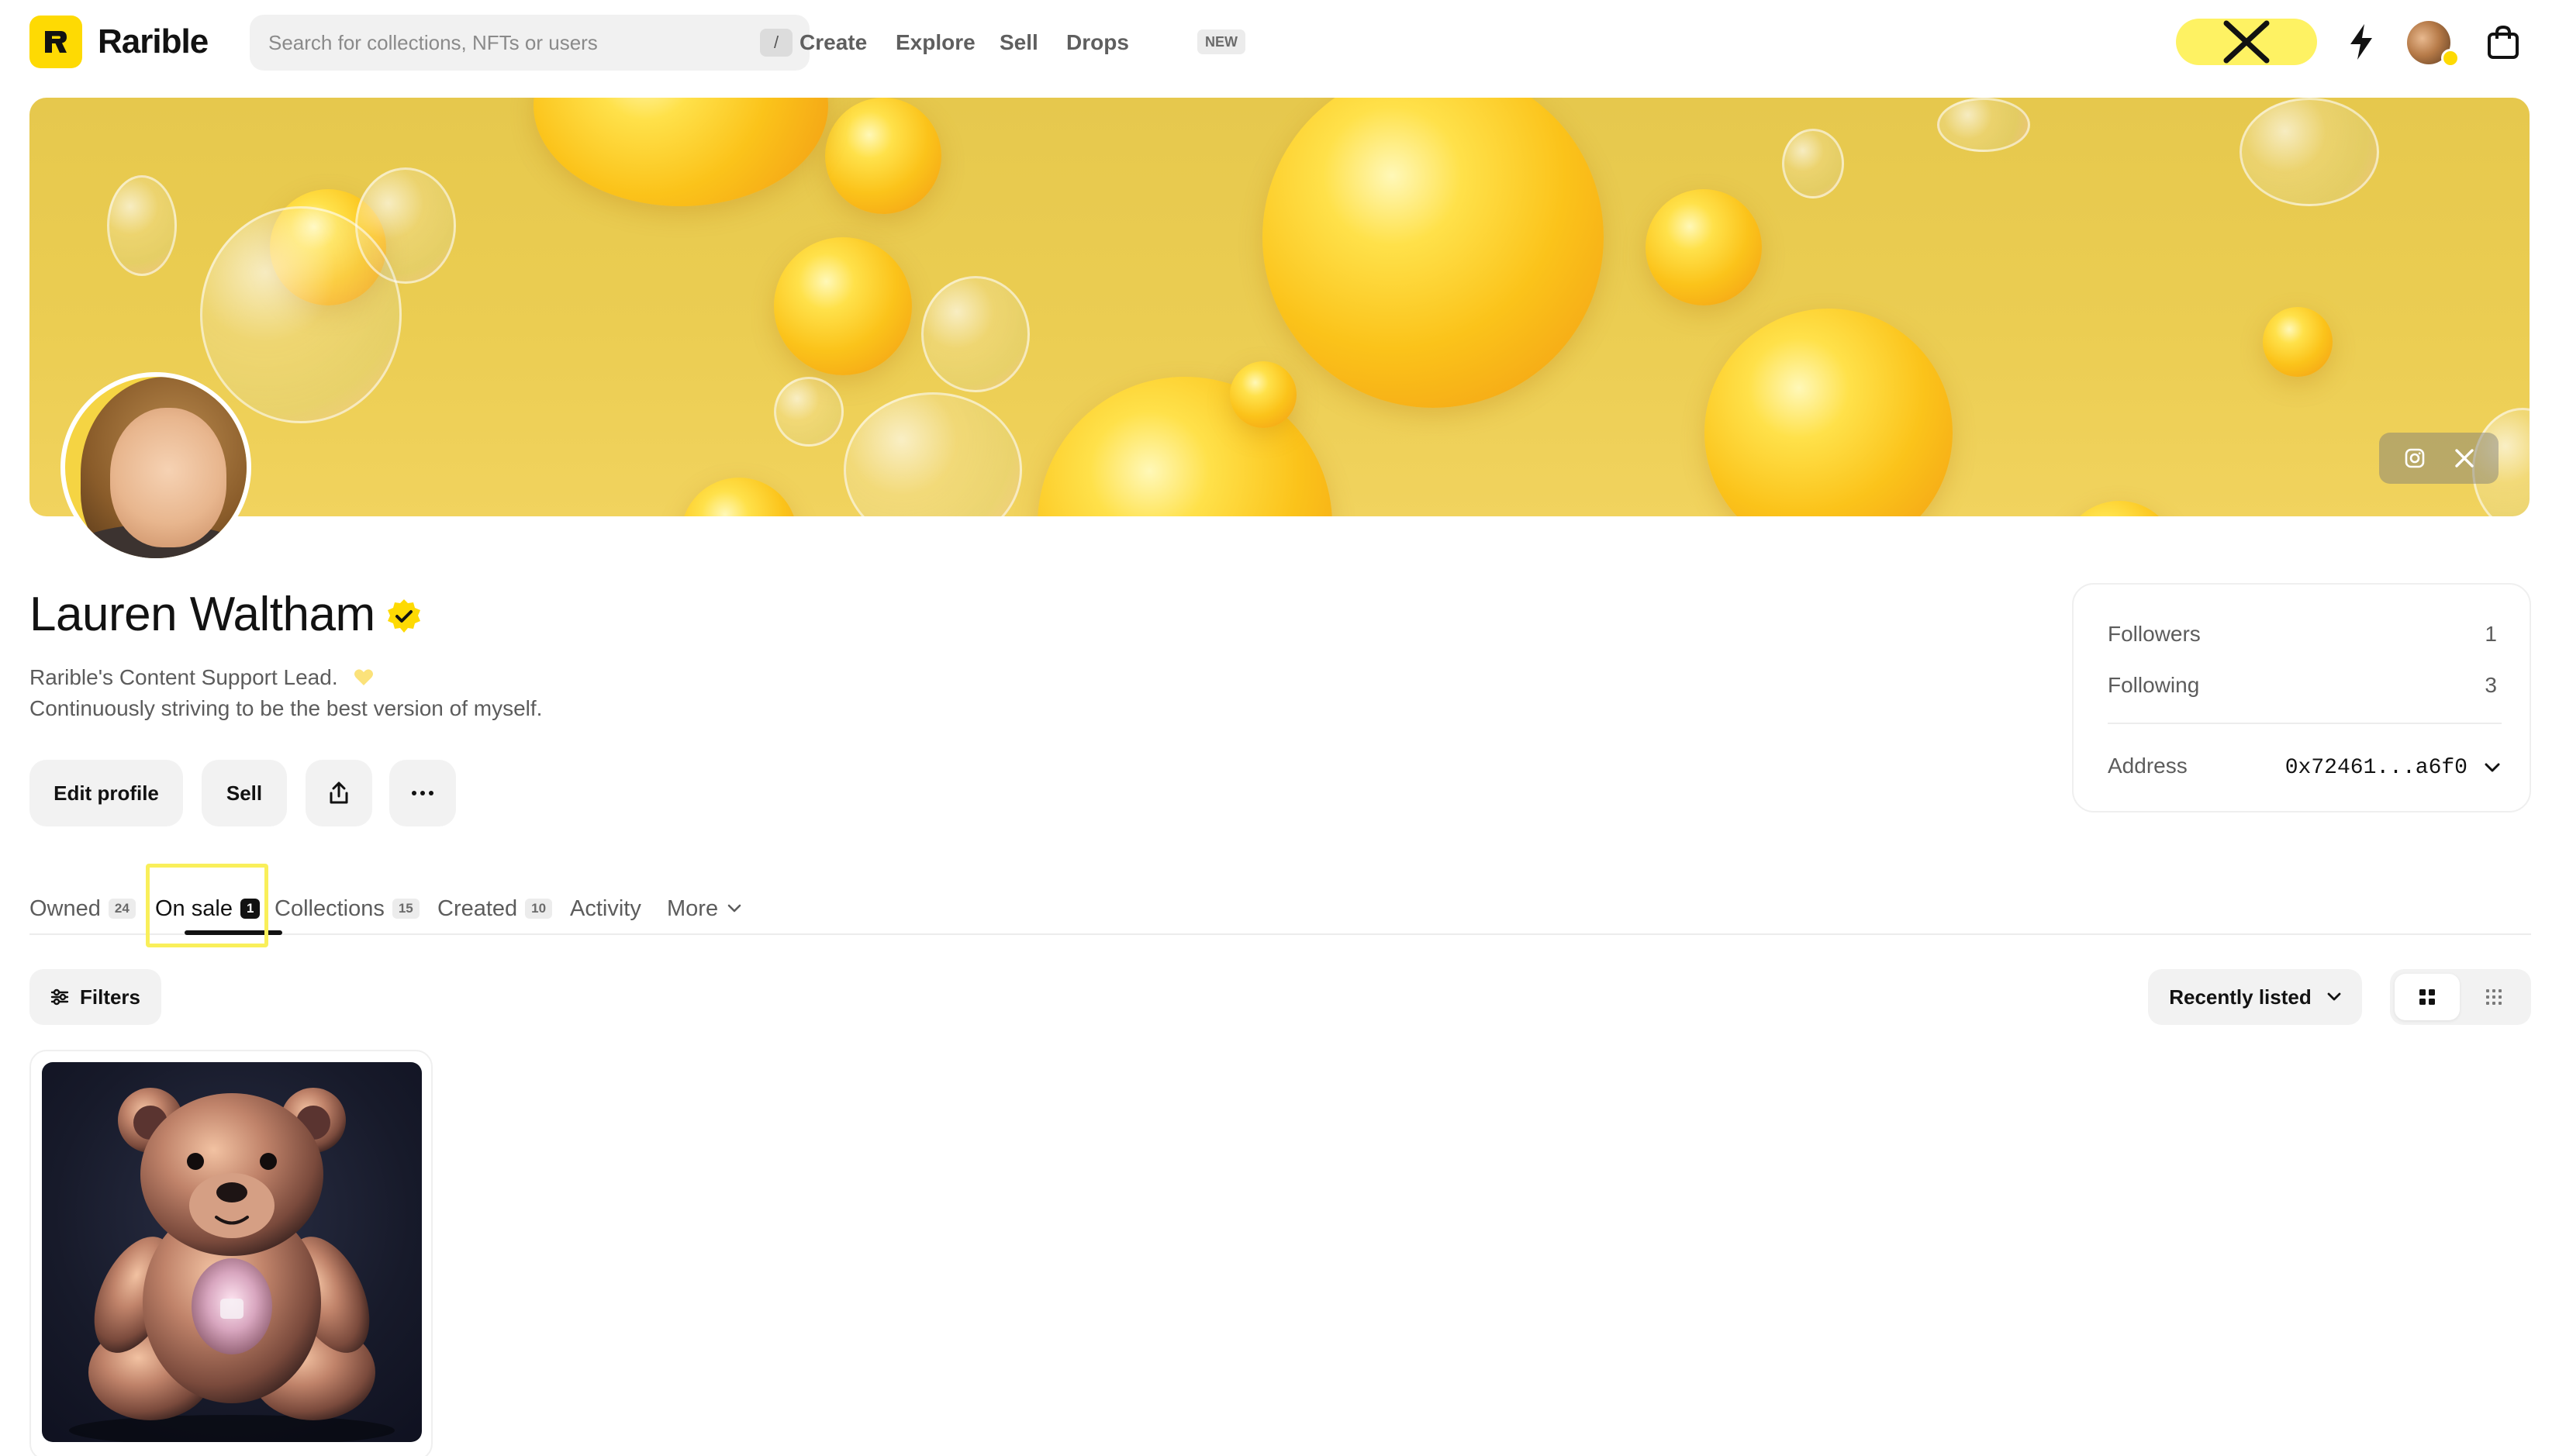 Image resolution: width=2559 pixels, height=1456 pixels. I want to click on lightning-icon, so click(2361, 42).